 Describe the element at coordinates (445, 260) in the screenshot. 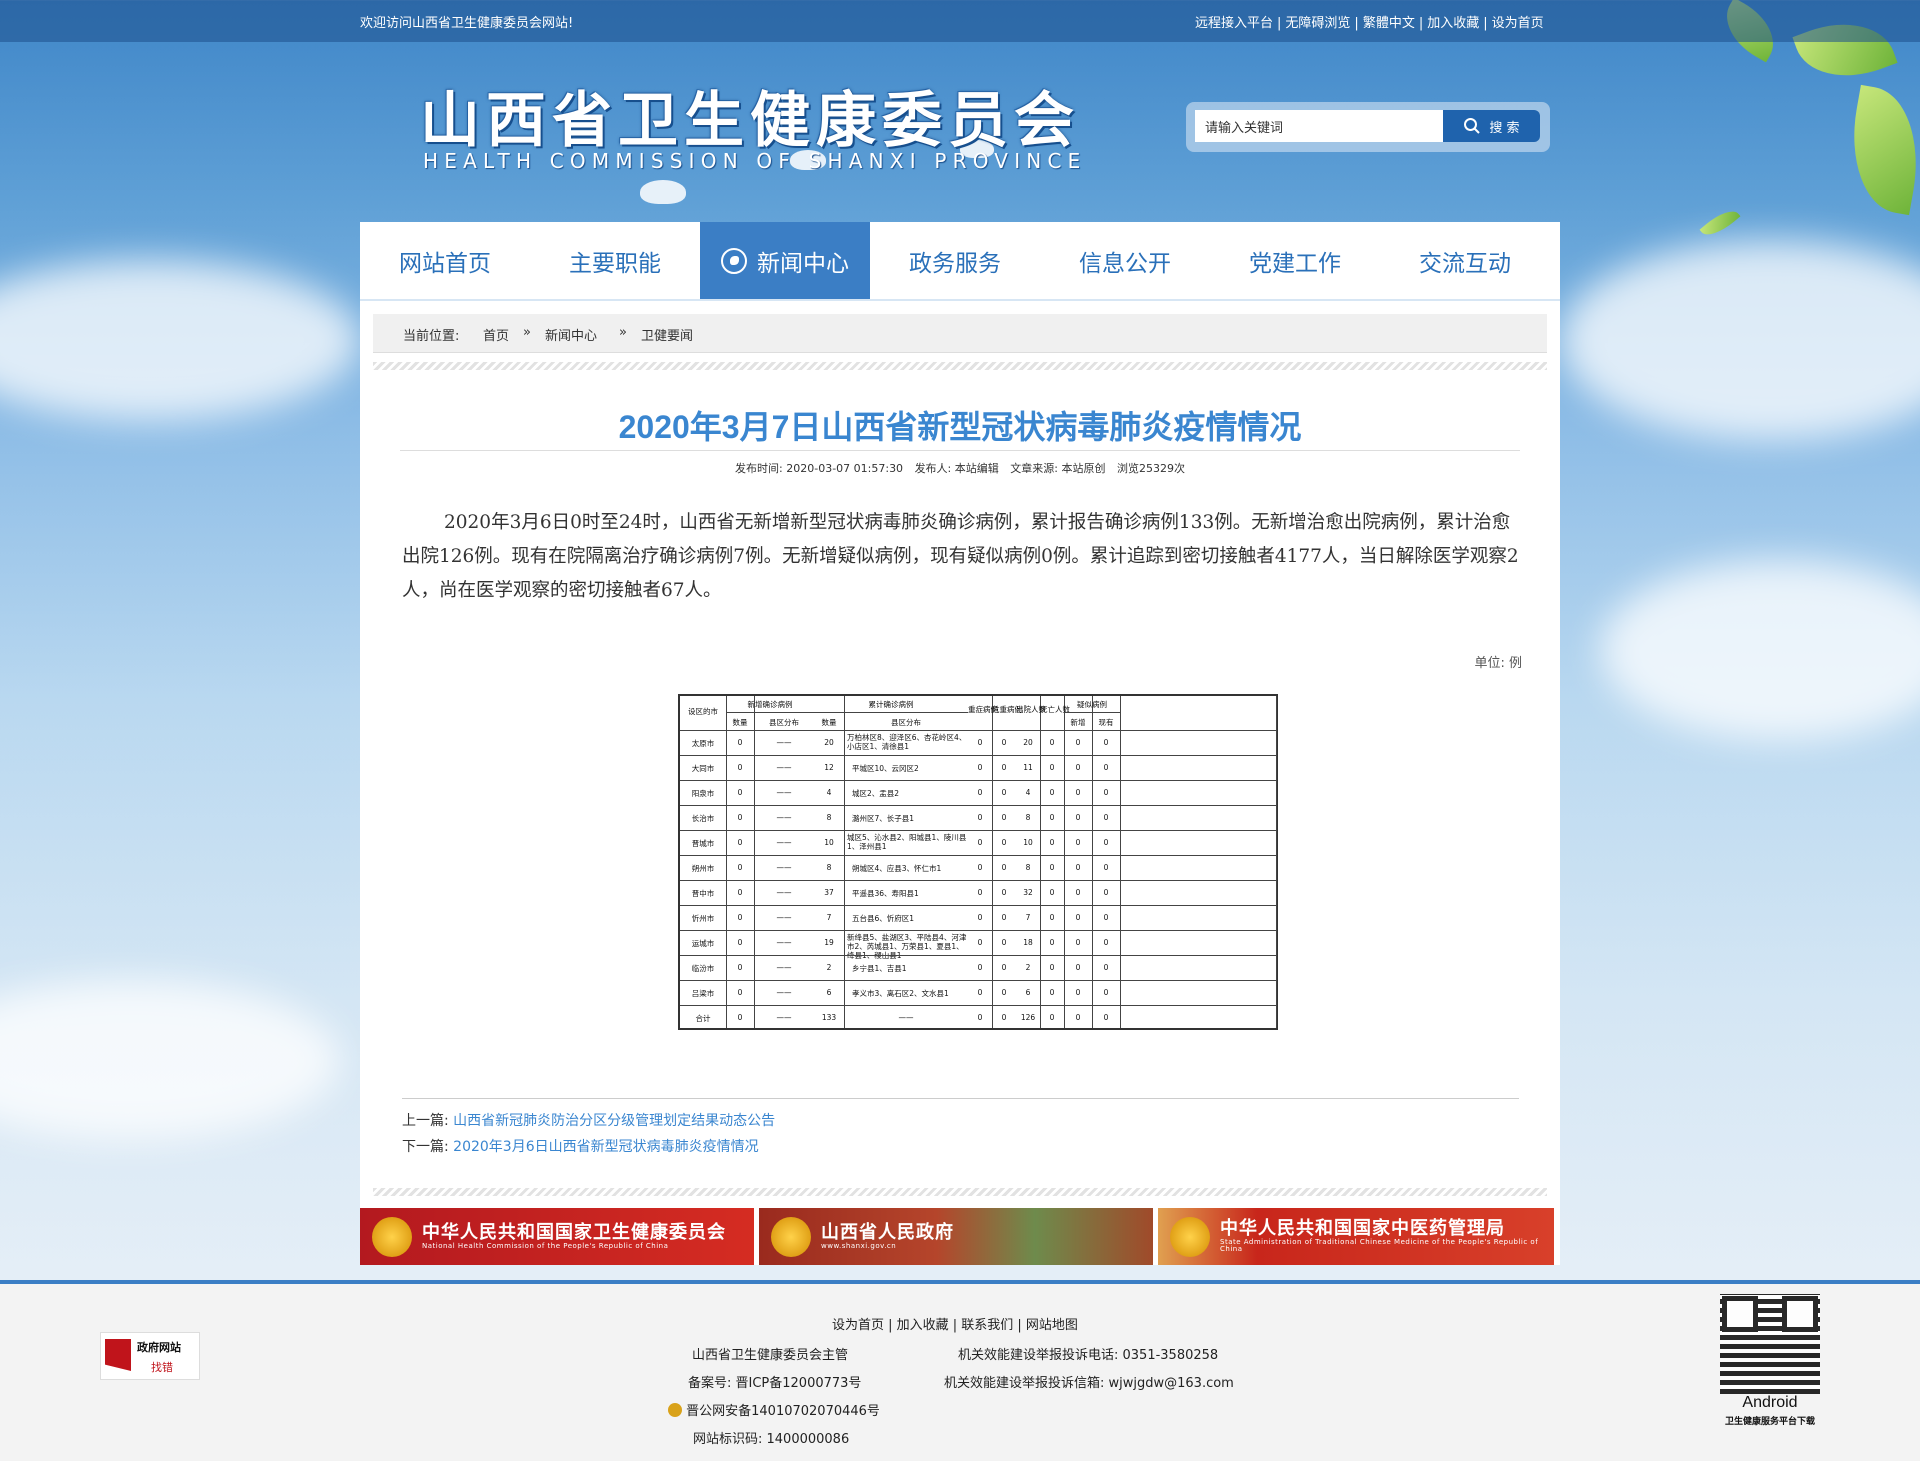

I see `nav-item-home: 网站首页` at that location.